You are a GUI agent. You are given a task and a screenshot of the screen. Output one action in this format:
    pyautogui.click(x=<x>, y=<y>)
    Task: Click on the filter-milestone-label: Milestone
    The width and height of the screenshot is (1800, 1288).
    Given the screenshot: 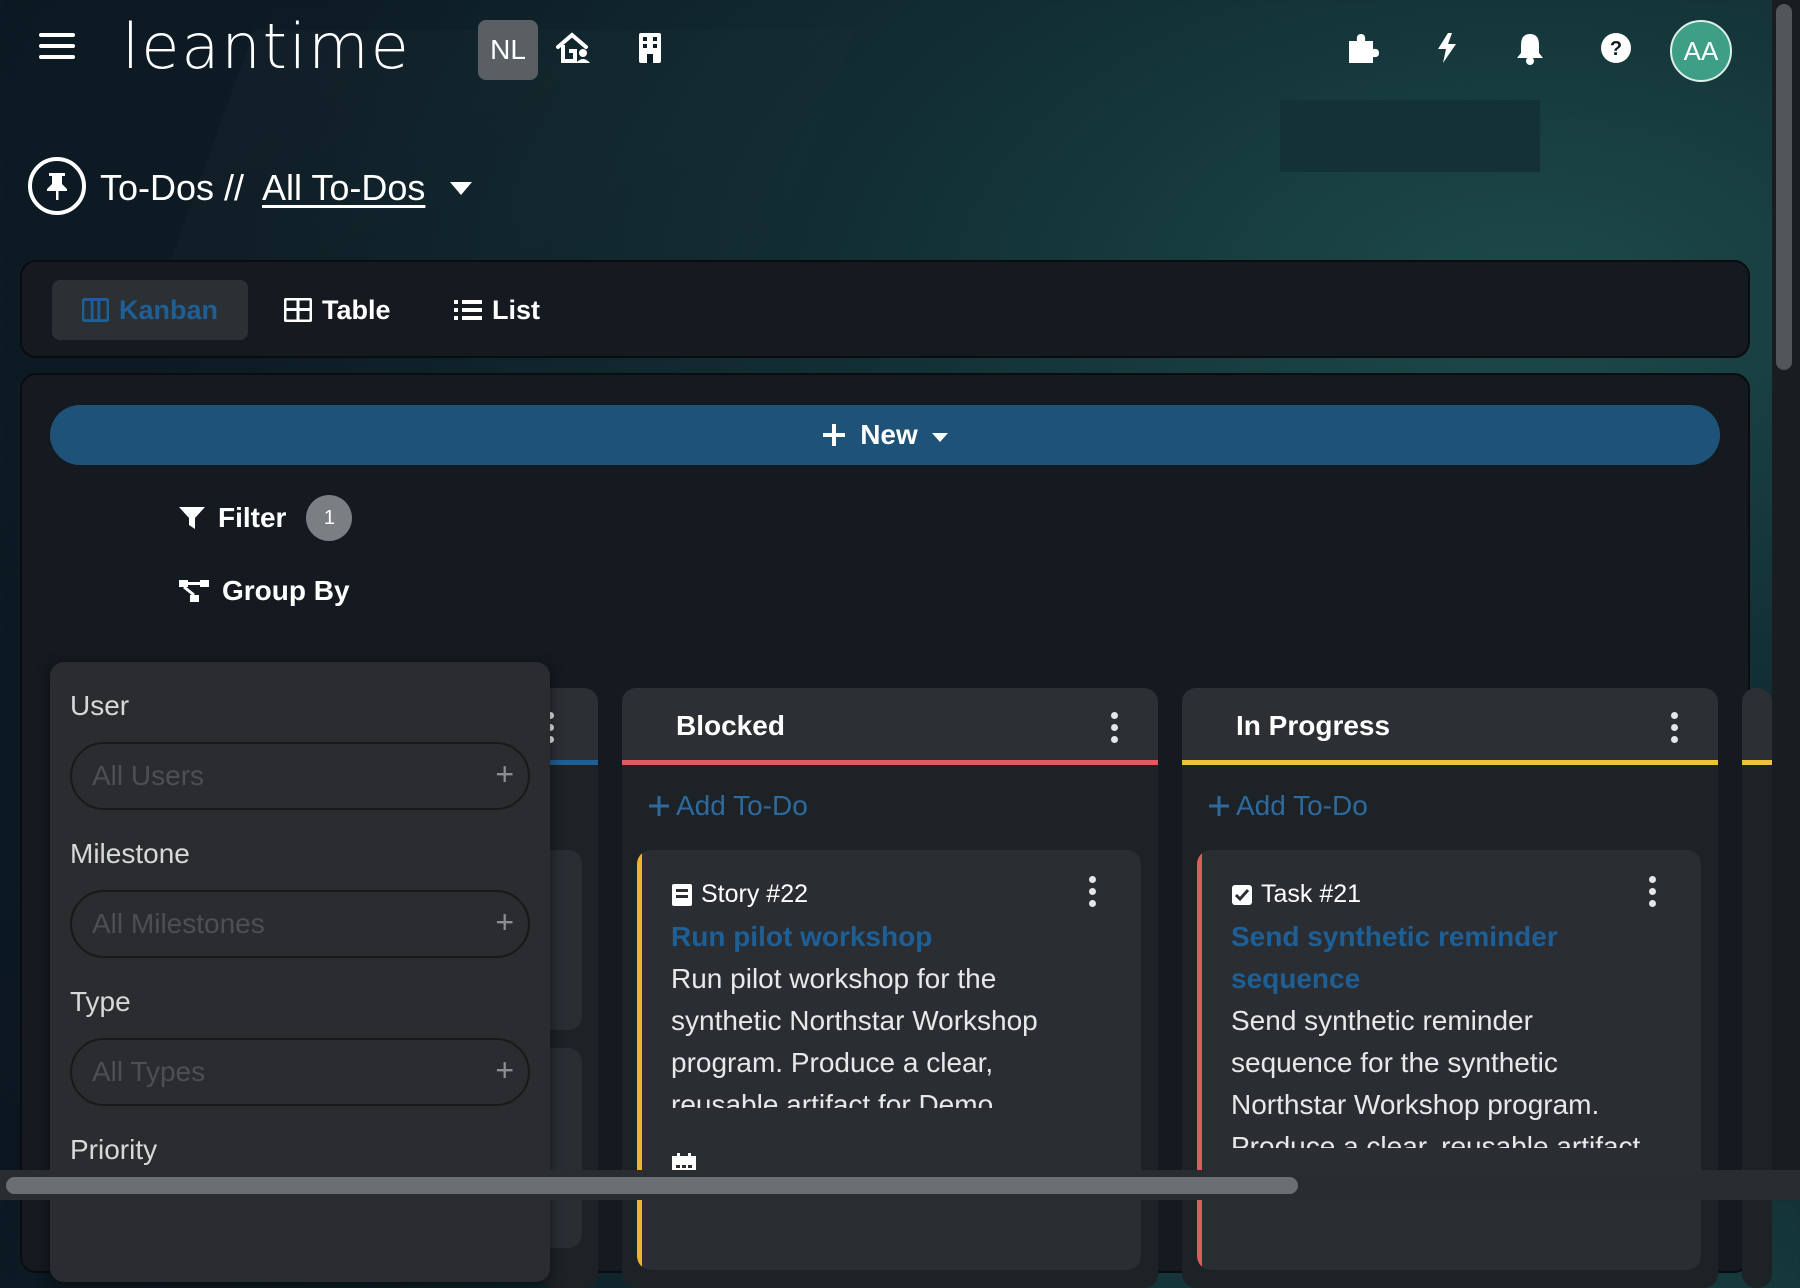 What is the action you would take?
    pyautogui.click(x=130, y=853)
    